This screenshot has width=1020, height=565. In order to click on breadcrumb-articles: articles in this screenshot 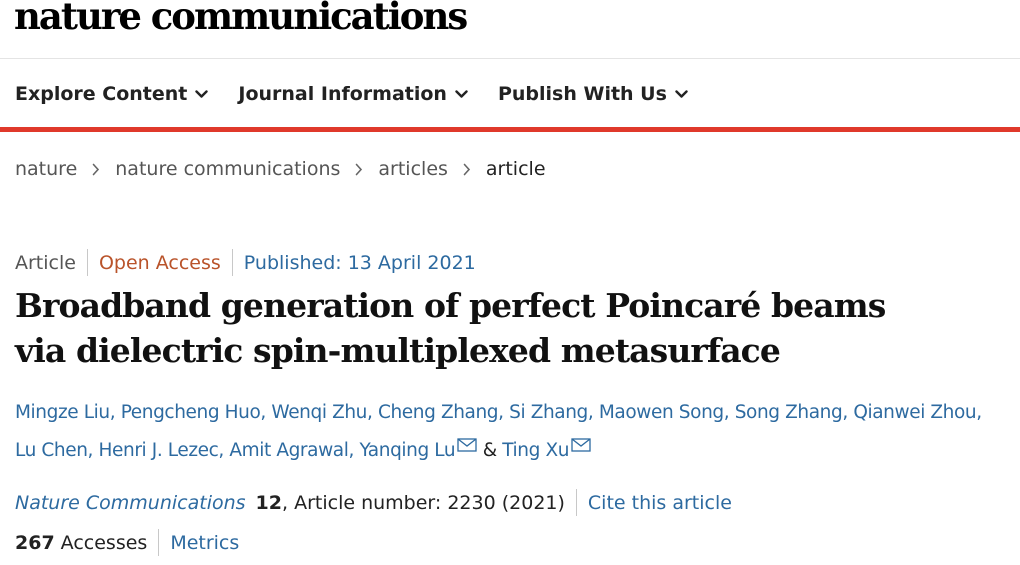, I will do `click(413, 169)`.